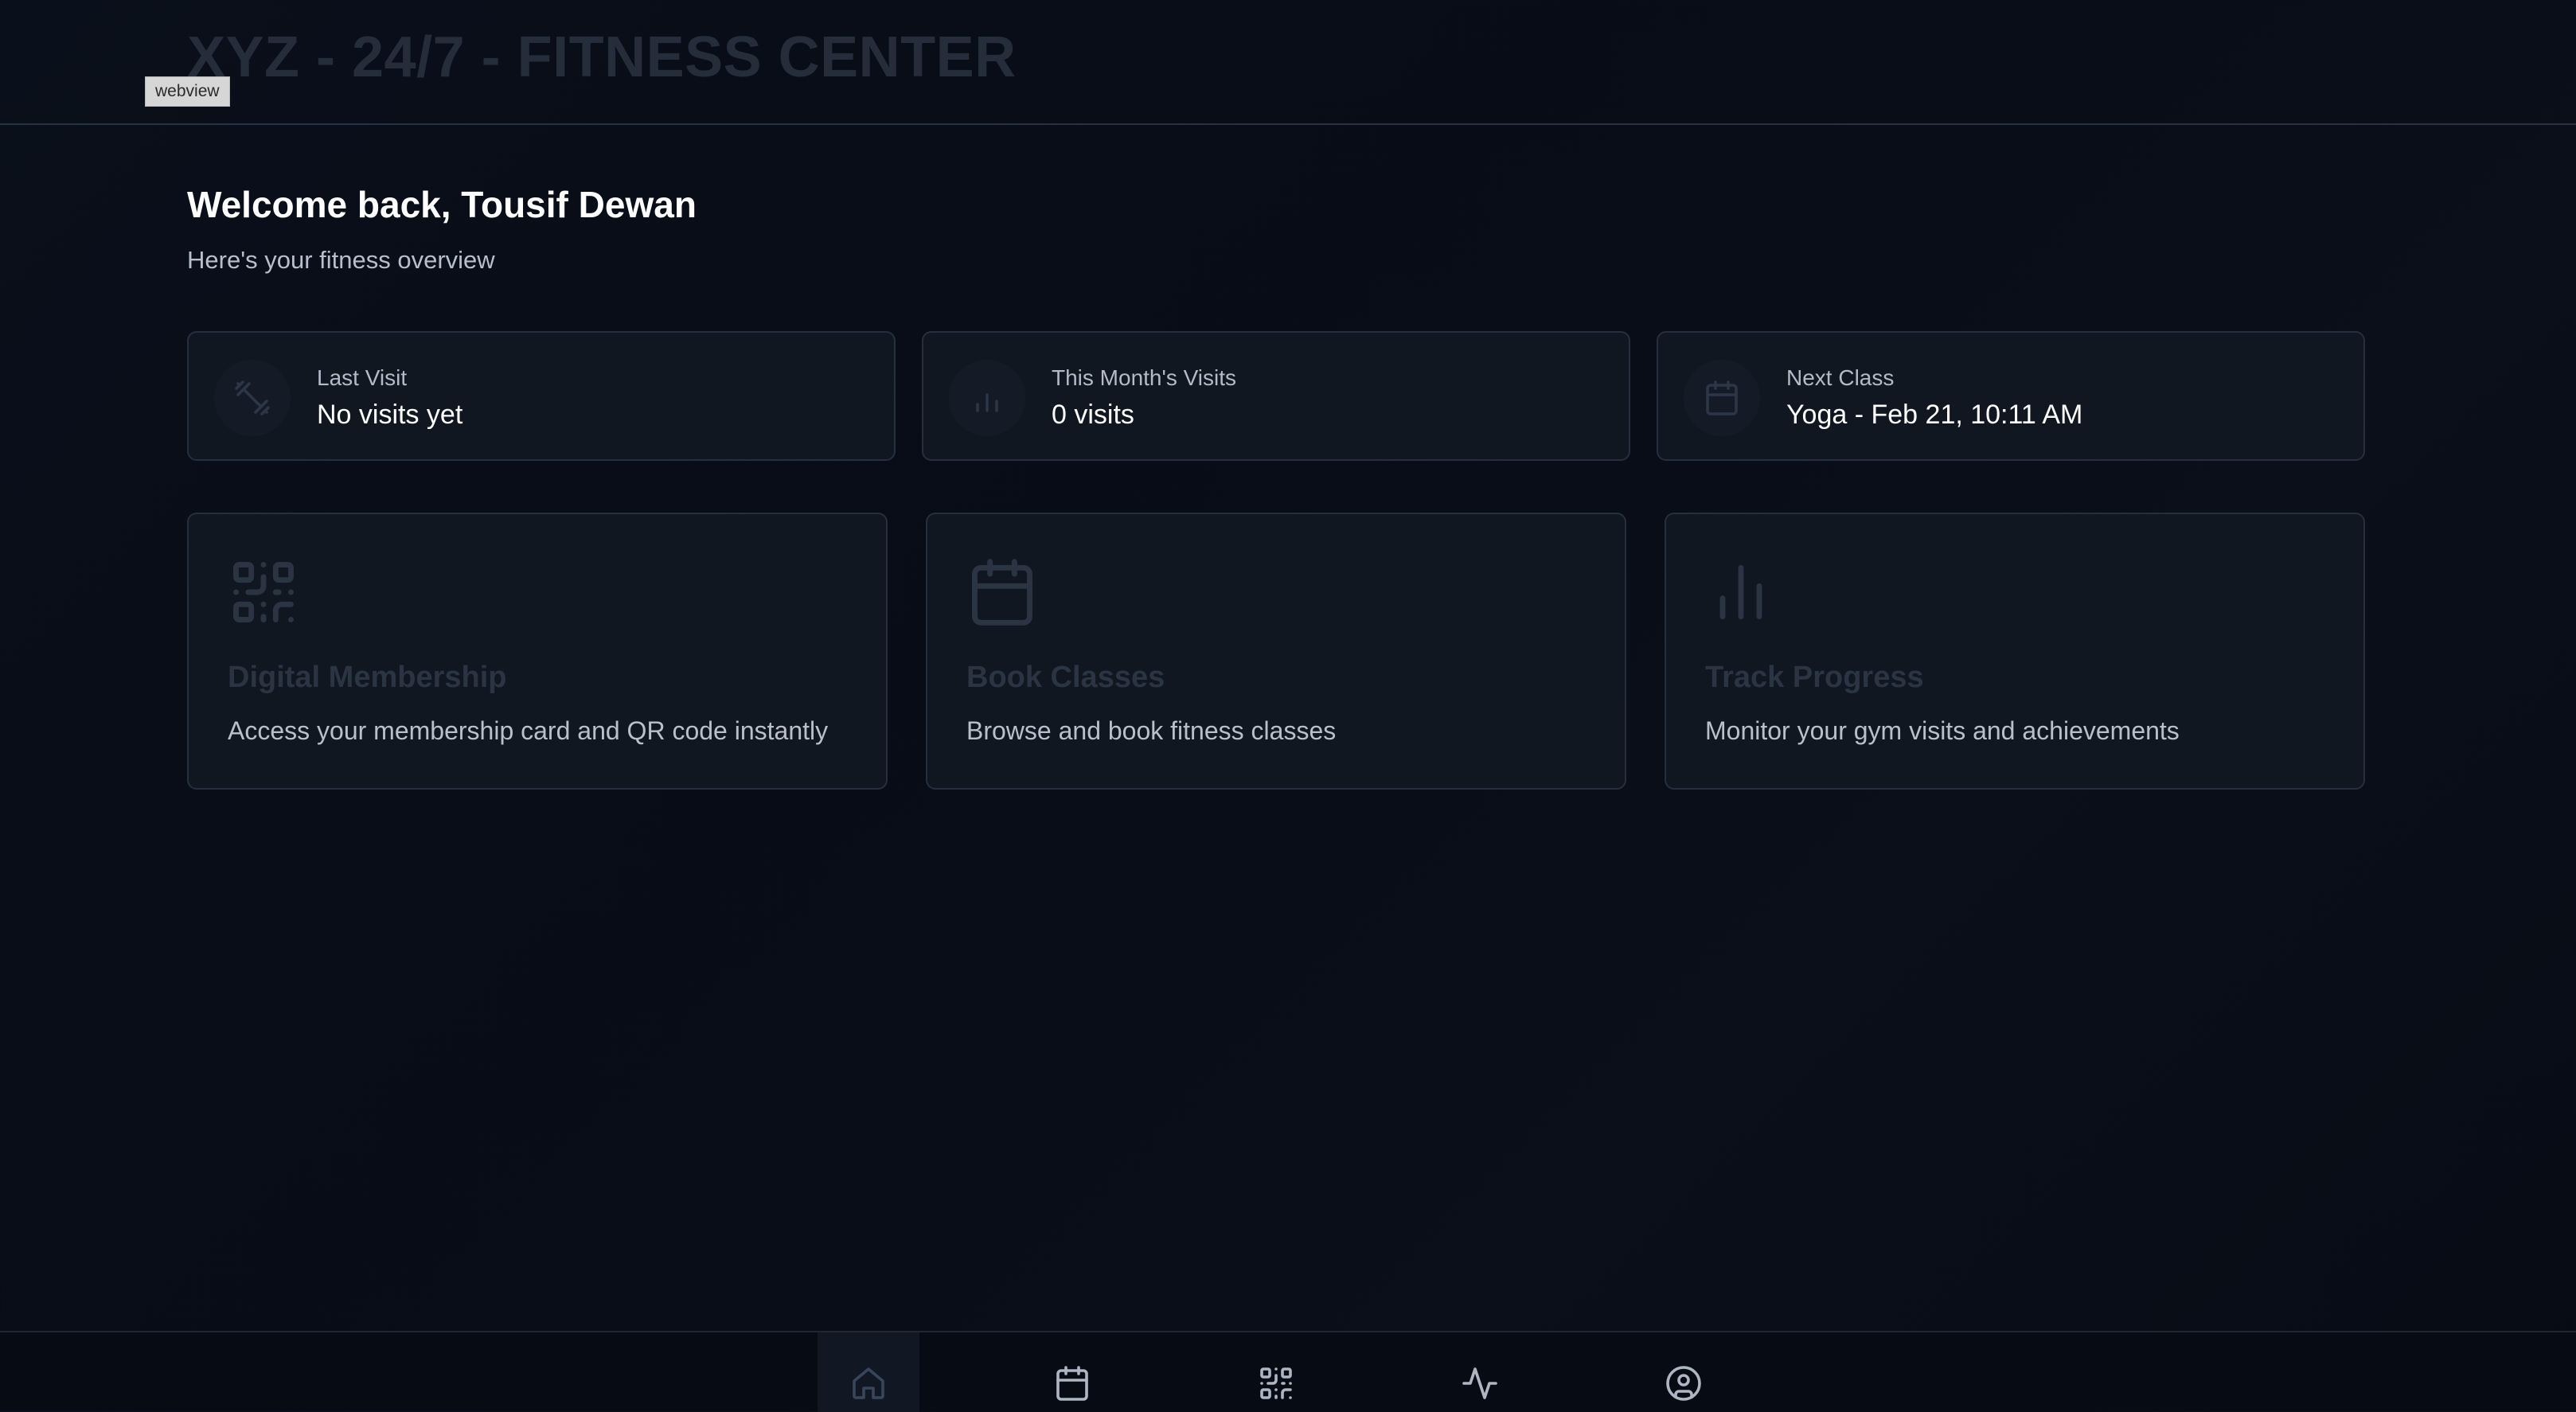 The image size is (2576, 1412). Describe the element at coordinates (252, 398) in the screenshot. I see `dumbbell-icon` at that location.